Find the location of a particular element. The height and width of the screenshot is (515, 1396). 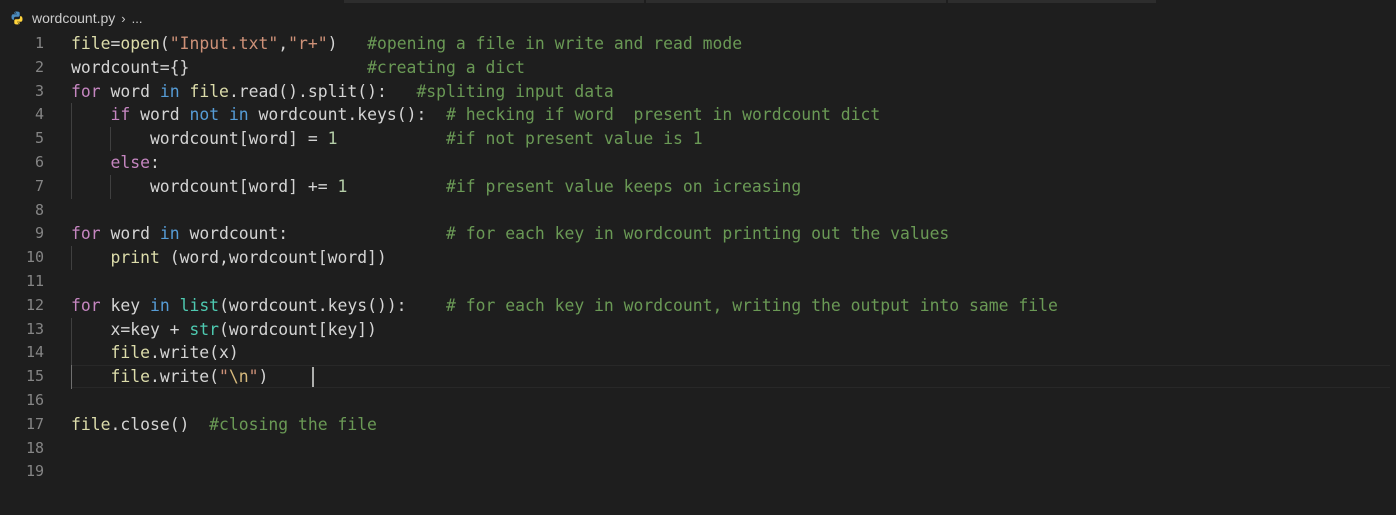

code-token: key is located at coordinates (125, 305).